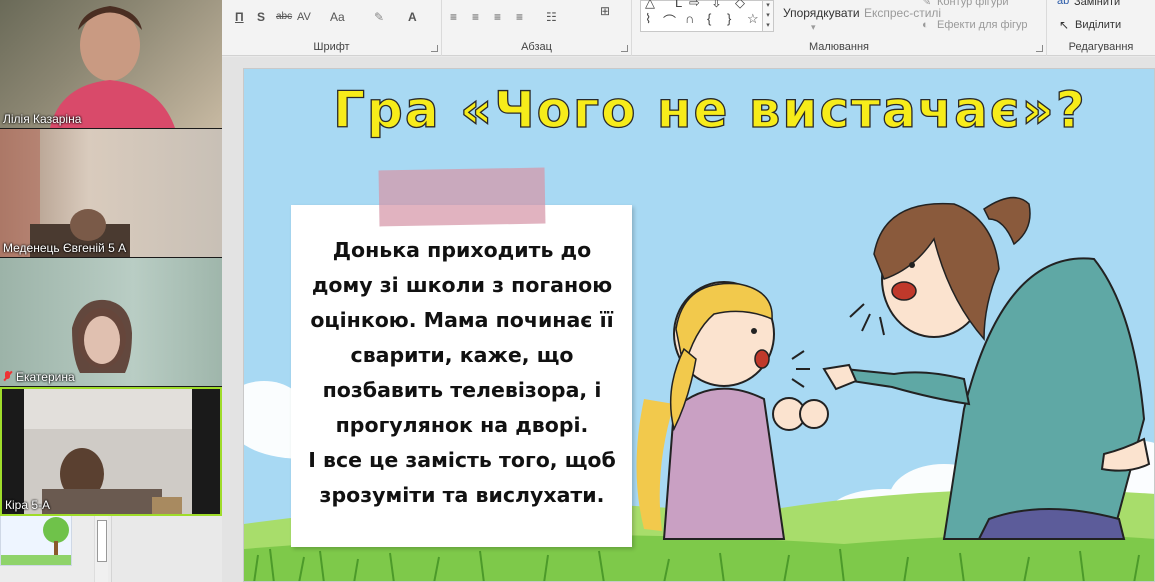 Image resolution: width=1155 pixels, height=582 pixels. Describe the element at coordinates (537, 28) in the screenshot. I see `ribbon-group-paragraph: ≡ ≡ ≡ ≡ ☷ ⊞ Абзац` at that location.